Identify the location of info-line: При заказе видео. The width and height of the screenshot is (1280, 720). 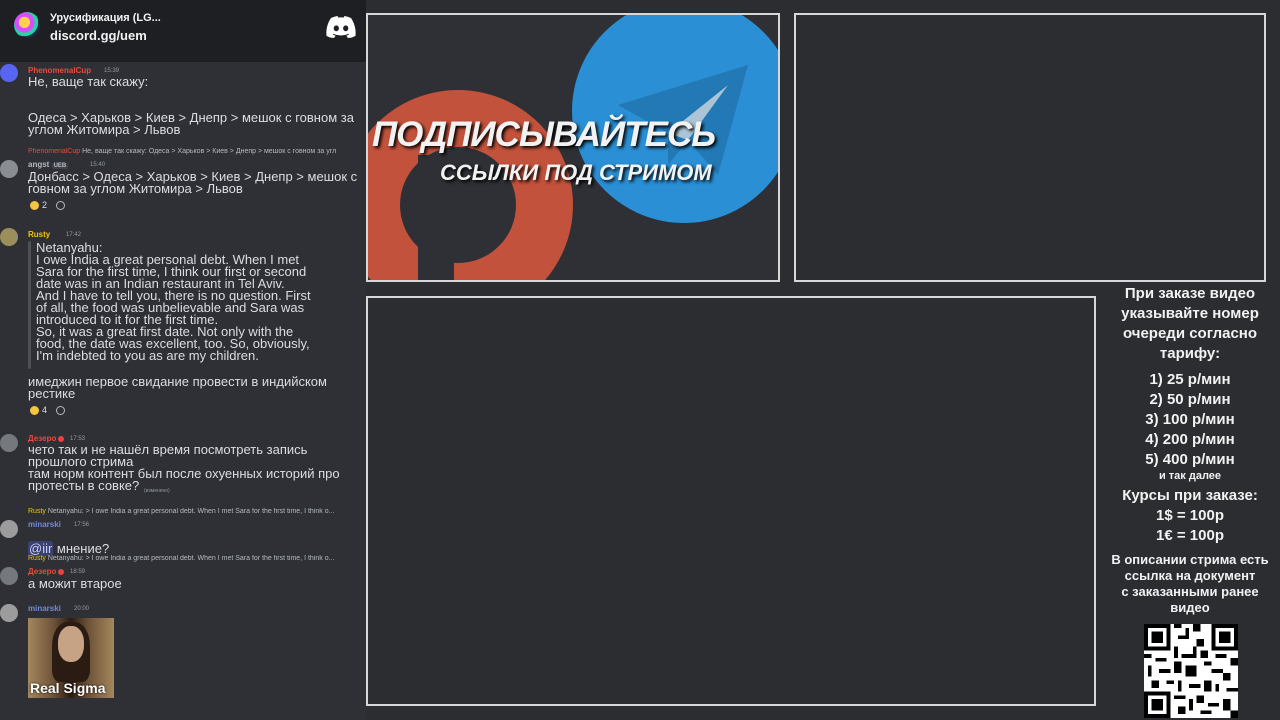
(1190, 293).